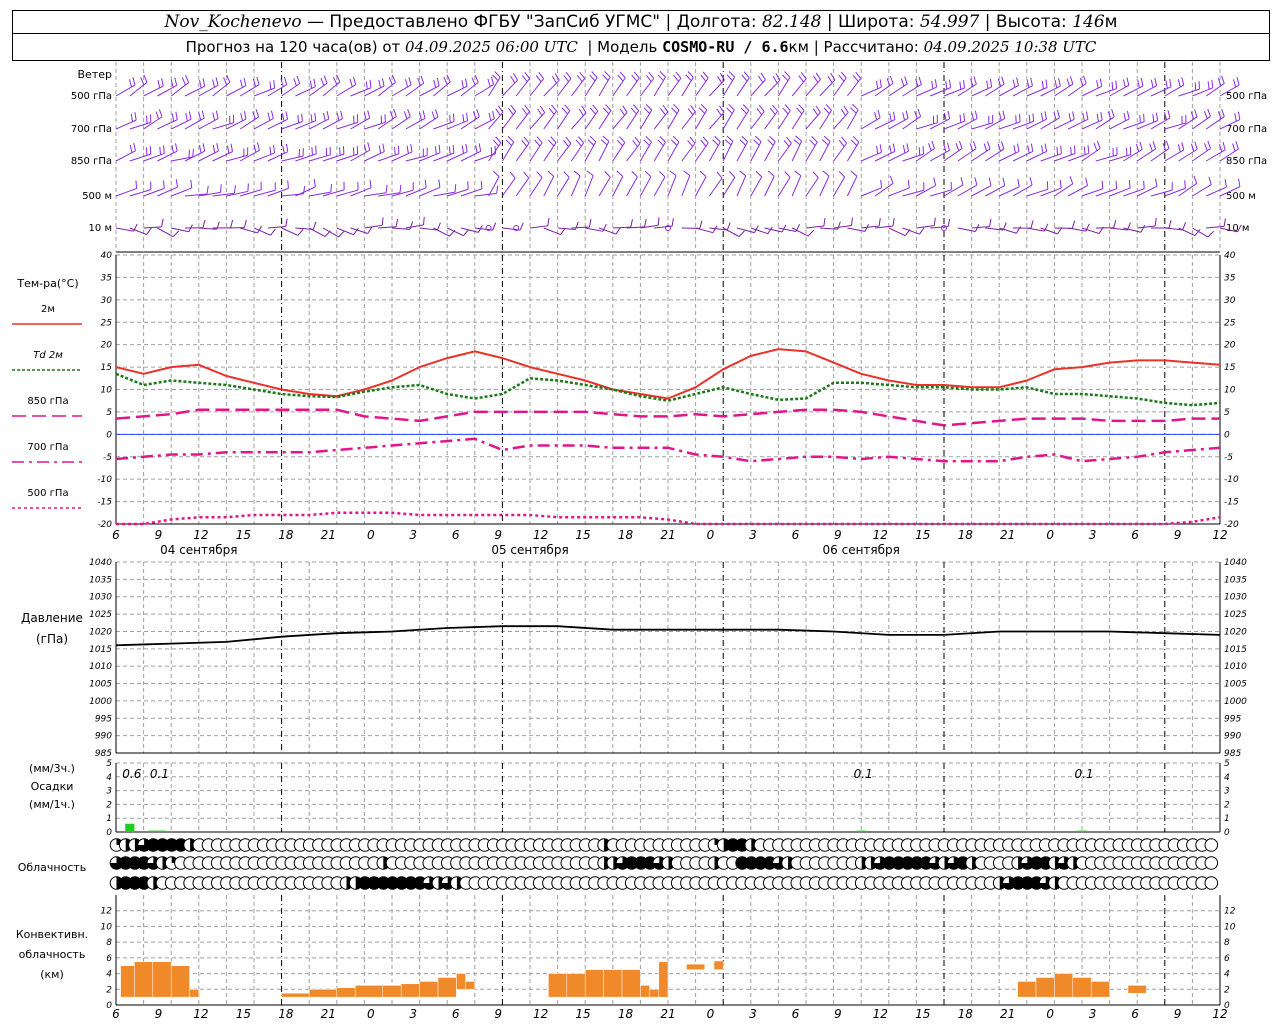 The height and width of the screenshot is (1024, 1280). I want to click on pressure-ytick-right: 1005, so click(1235, 685).